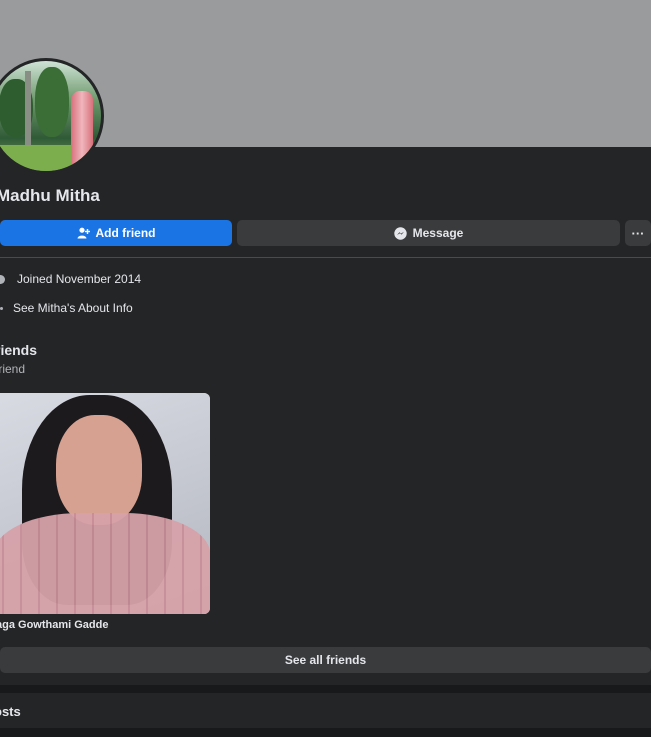 The image size is (651, 737). Describe the element at coordinates (401, 233) in the screenshot. I see `messenger-icon` at that location.